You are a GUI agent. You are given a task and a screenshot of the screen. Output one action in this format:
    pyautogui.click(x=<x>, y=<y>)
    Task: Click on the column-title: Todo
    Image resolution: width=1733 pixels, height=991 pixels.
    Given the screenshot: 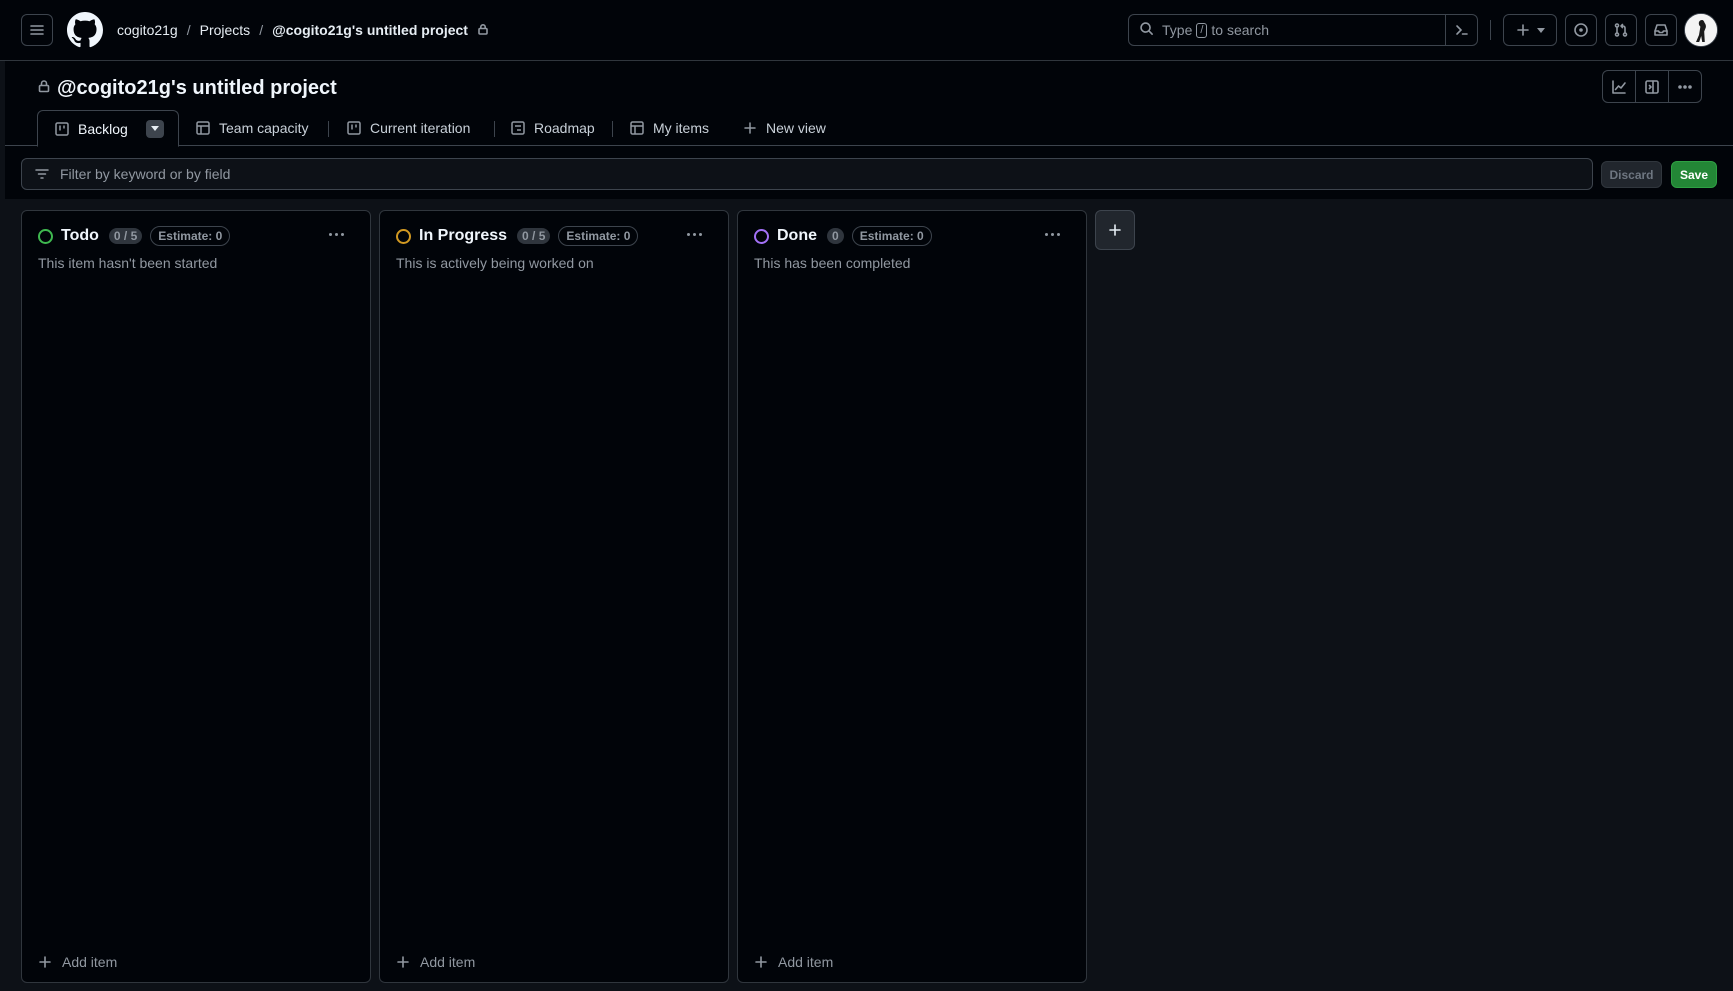 What is the action you would take?
    pyautogui.click(x=80, y=235)
    